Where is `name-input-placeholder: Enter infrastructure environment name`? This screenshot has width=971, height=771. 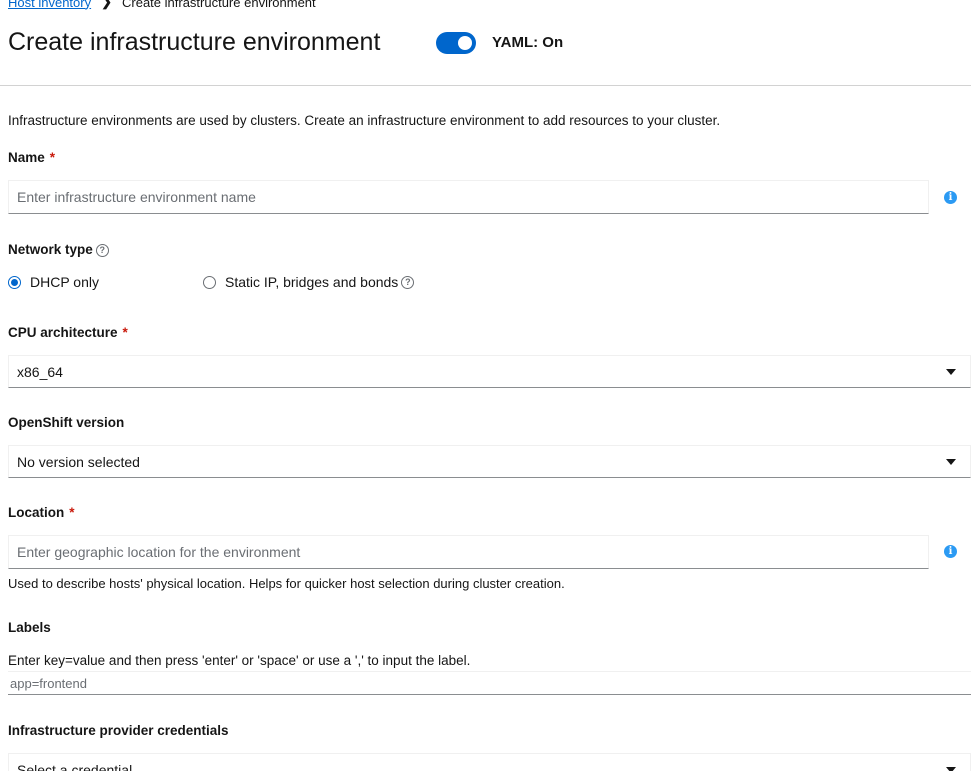 name-input-placeholder: Enter infrastructure environment name is located at coordinates (136, 197).